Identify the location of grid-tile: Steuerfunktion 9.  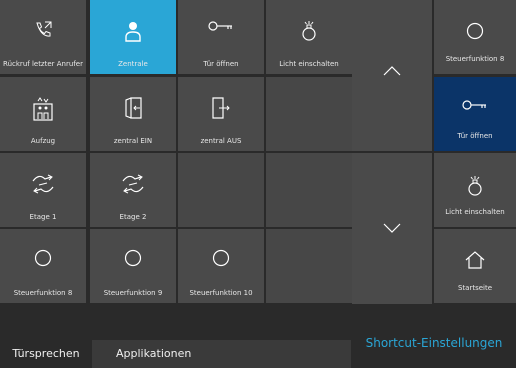
(133, 266).